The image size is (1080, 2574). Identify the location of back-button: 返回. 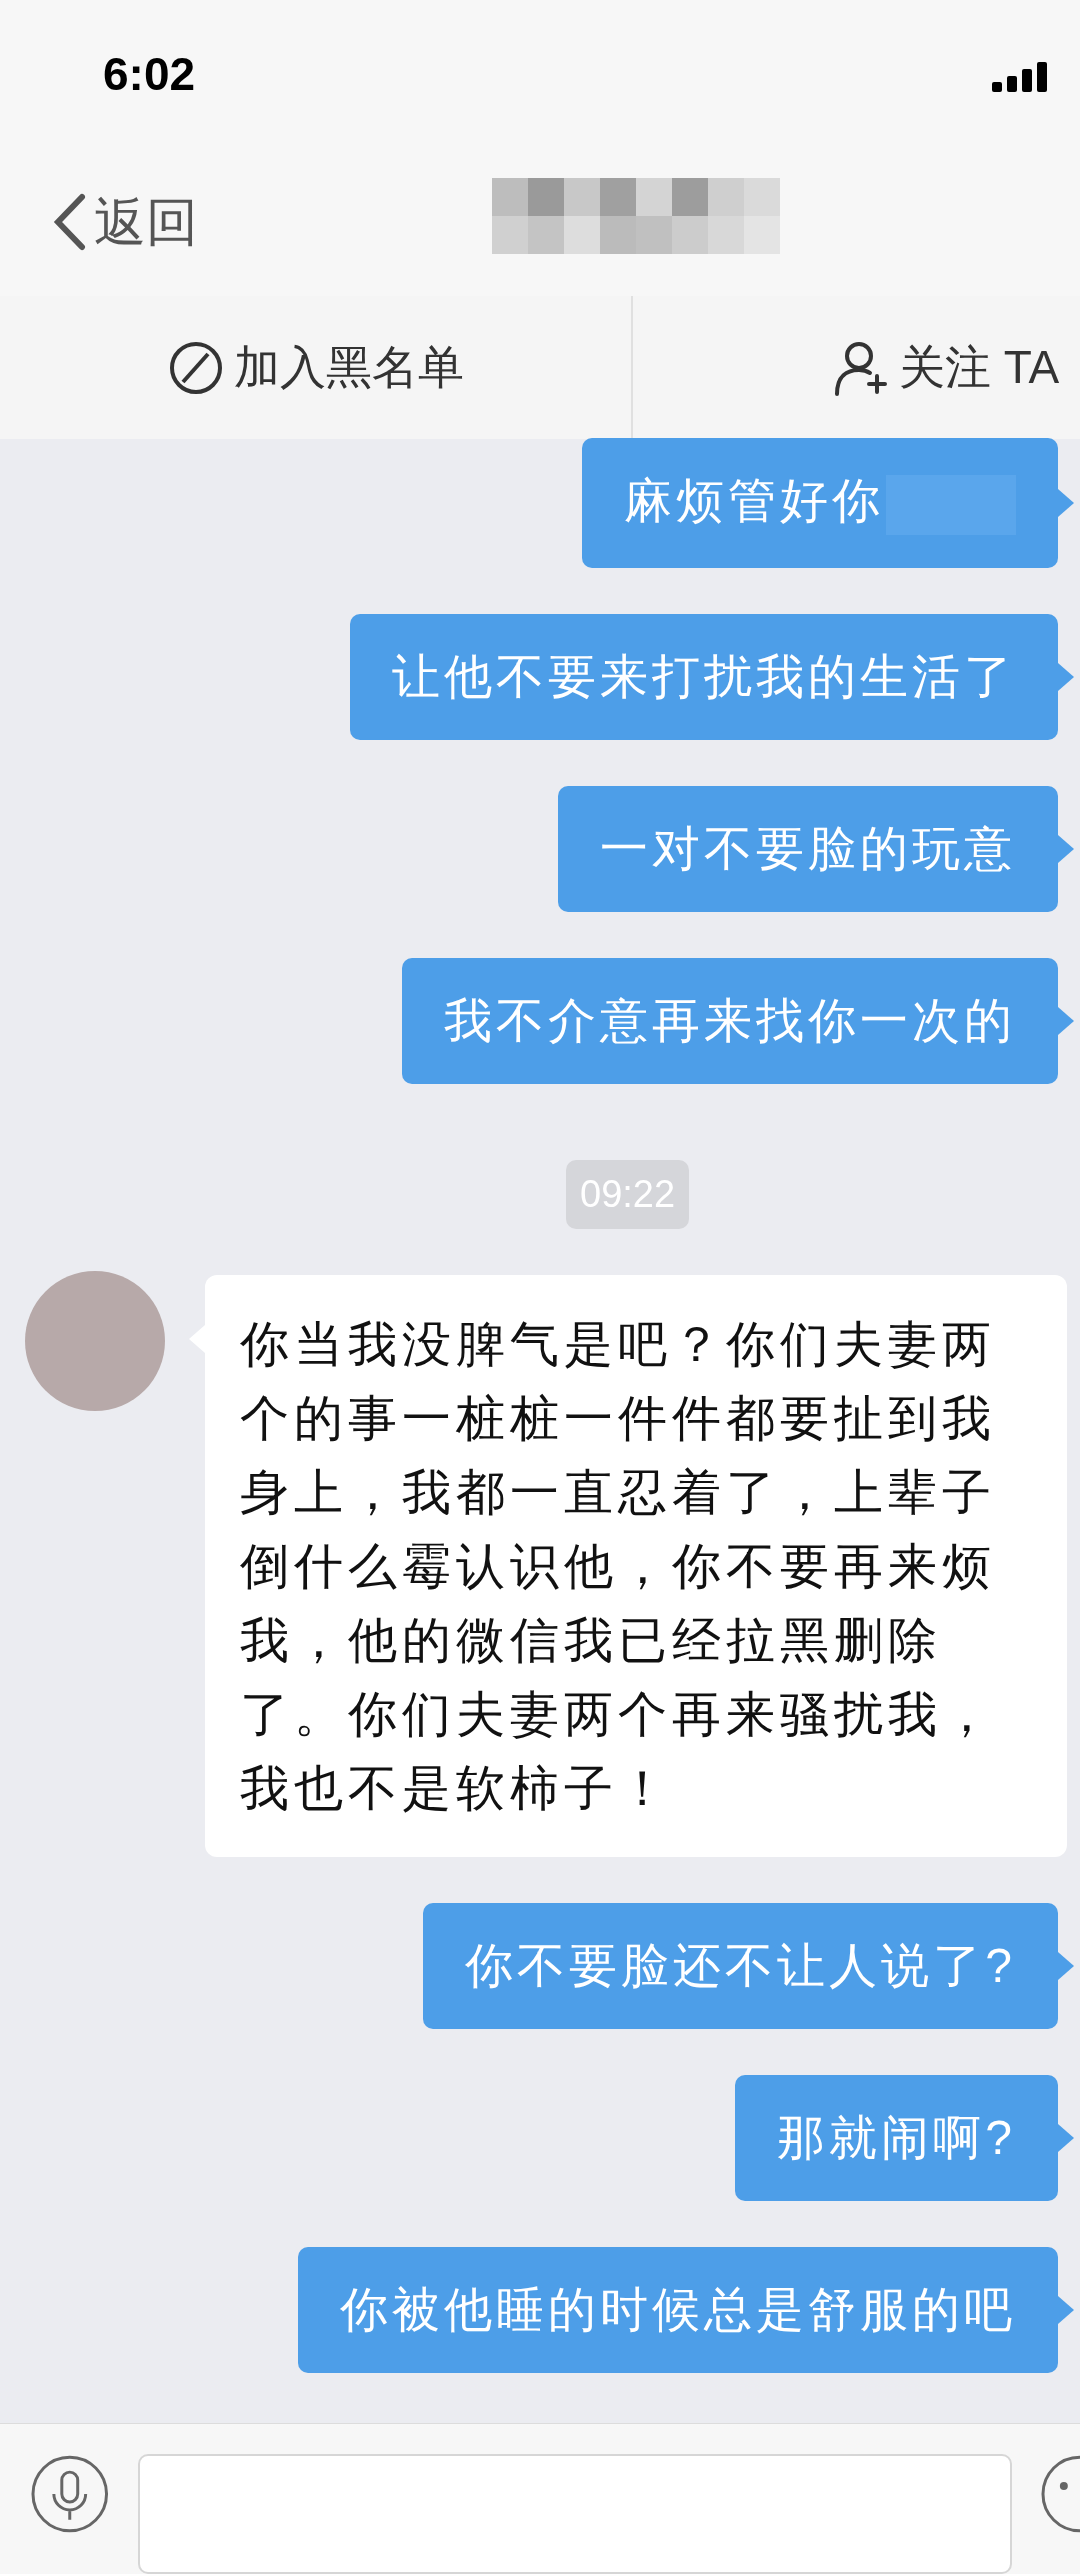
(125, 222).